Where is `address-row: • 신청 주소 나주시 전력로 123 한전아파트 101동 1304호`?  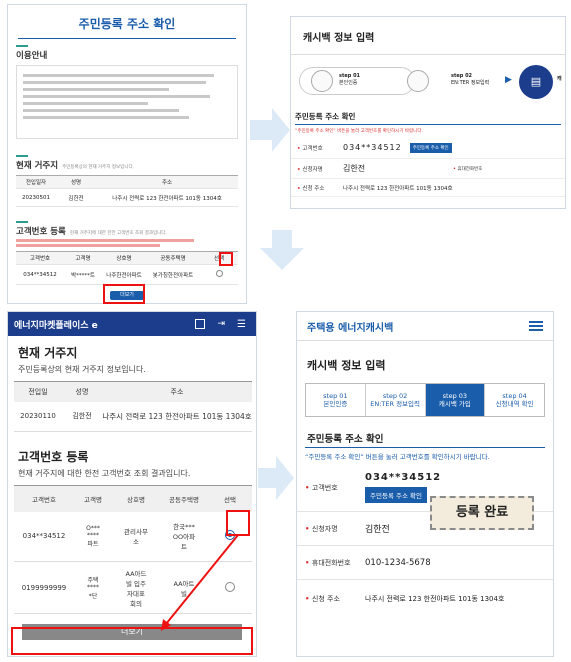 address-row: • 신청 주소 나주시 전력로 123 한전아파트 101동 1304호 is located at coordinates (405, 599).